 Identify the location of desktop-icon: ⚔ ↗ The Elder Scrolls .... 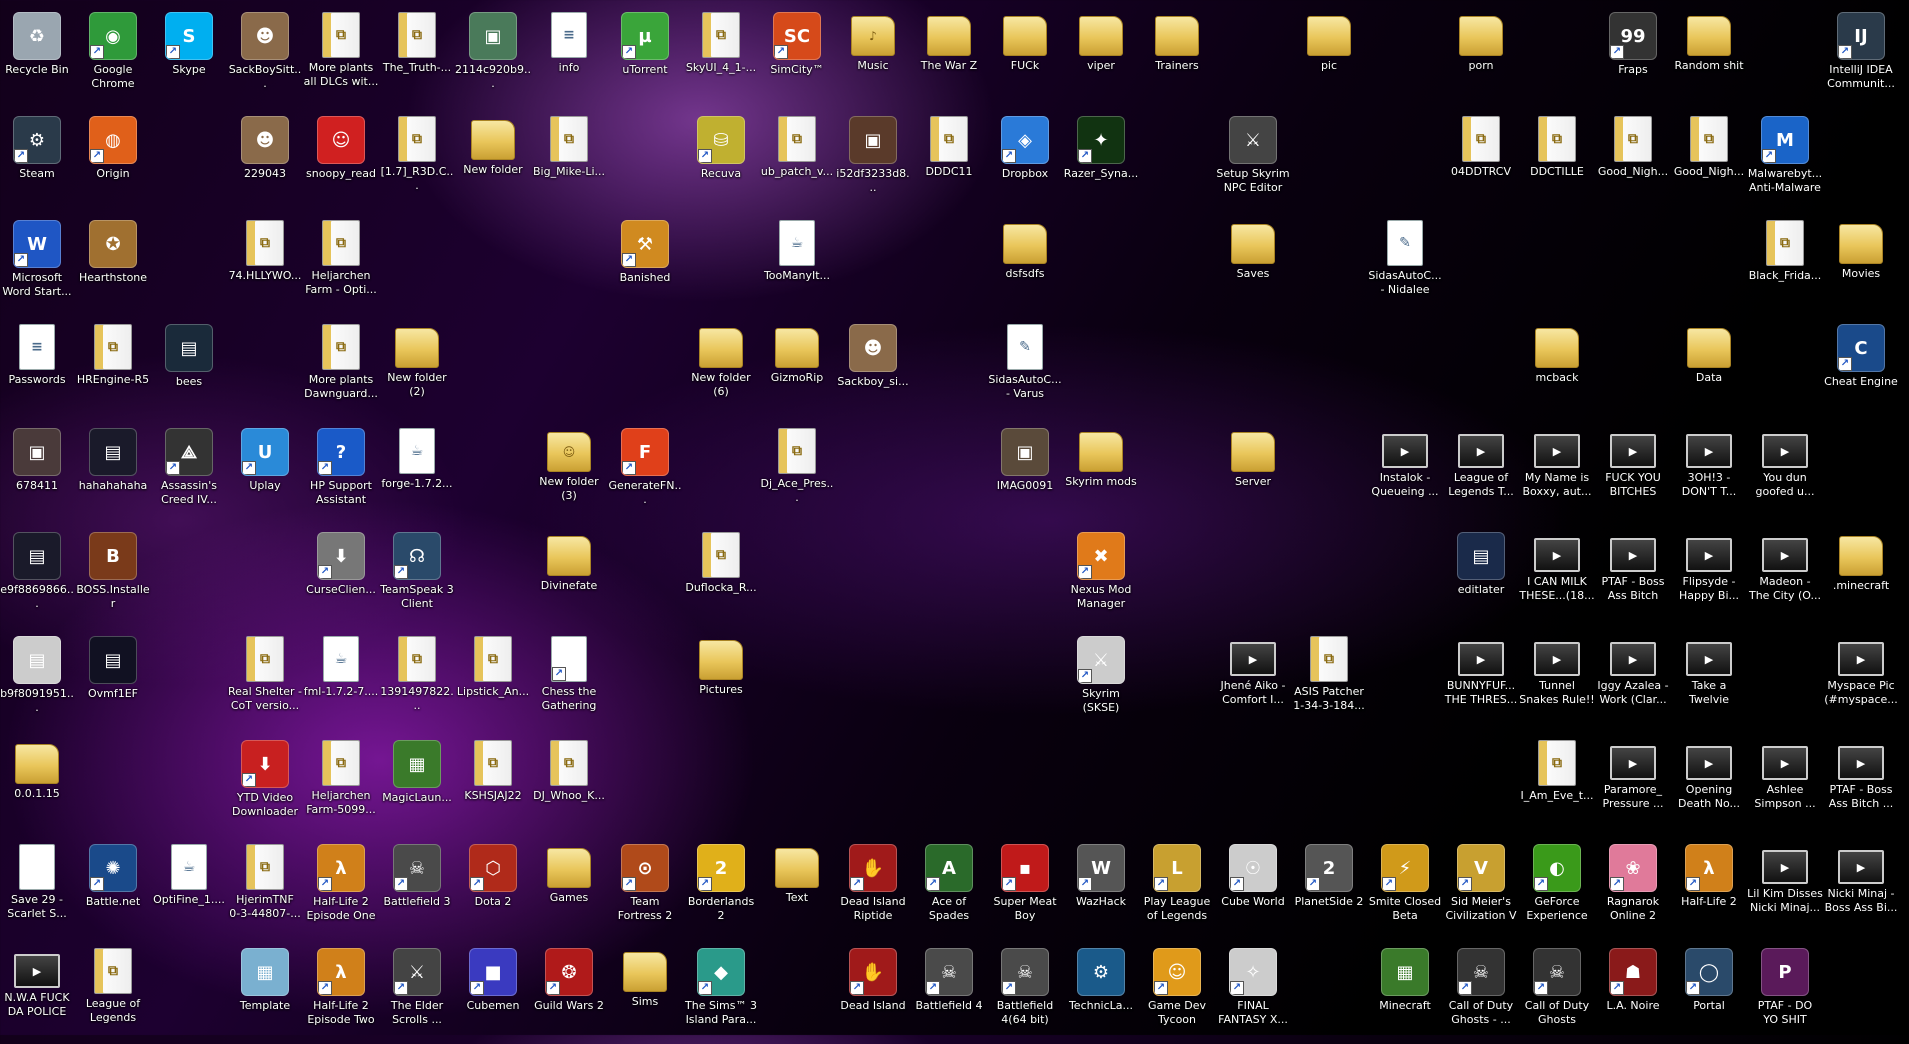
(417, 994).